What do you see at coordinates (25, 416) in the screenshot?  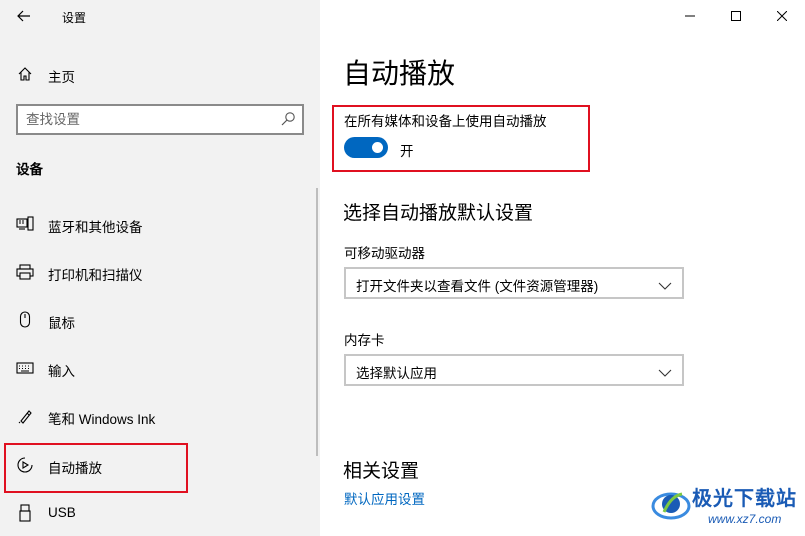 I see `pen-icon` at bounding box center [25, 416].